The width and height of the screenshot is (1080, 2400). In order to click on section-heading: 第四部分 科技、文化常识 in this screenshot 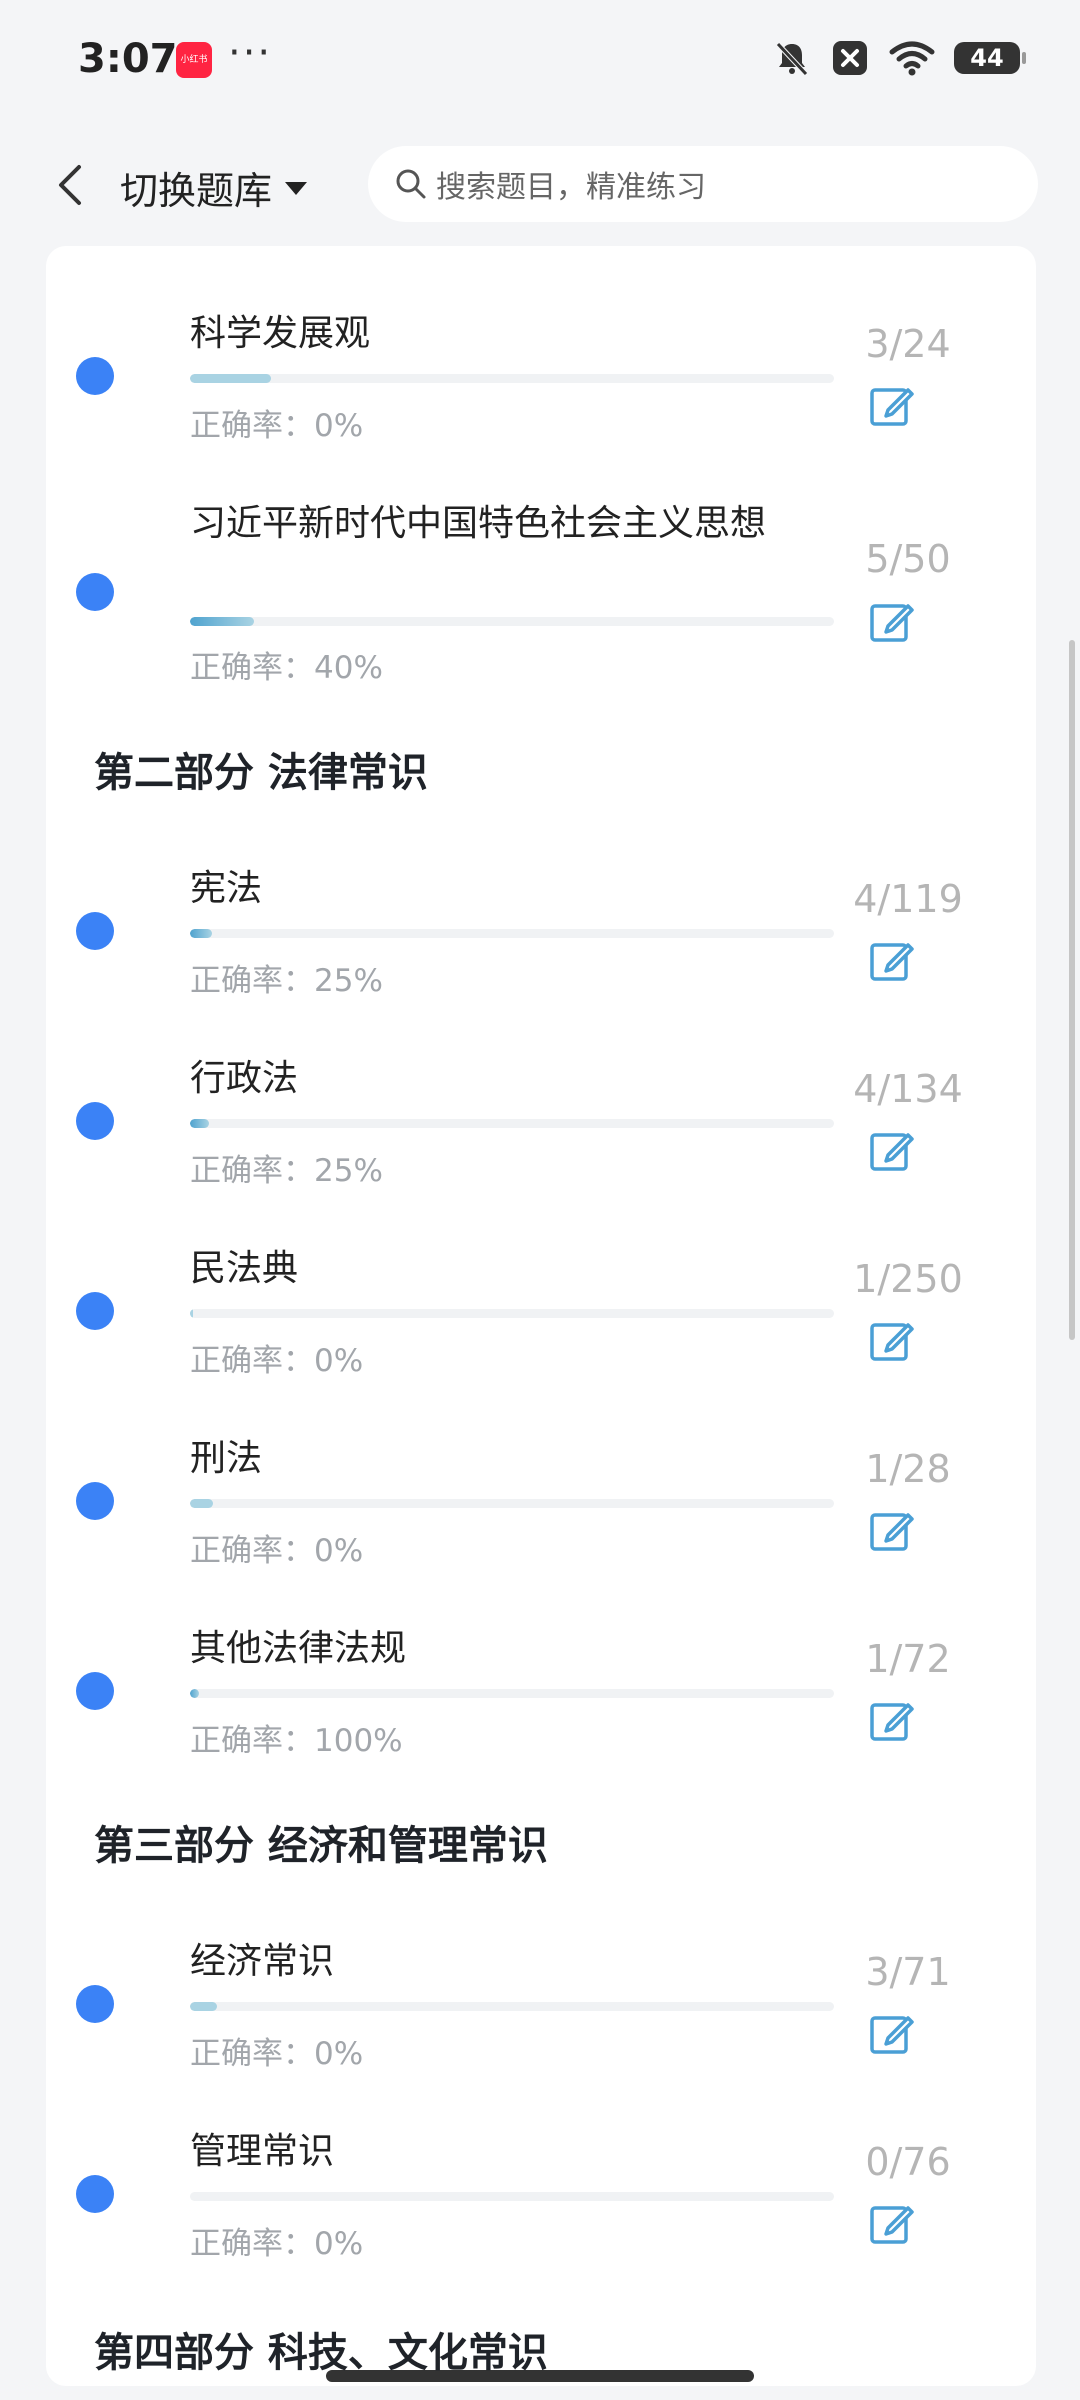, I will do `click(321, 2352)`.